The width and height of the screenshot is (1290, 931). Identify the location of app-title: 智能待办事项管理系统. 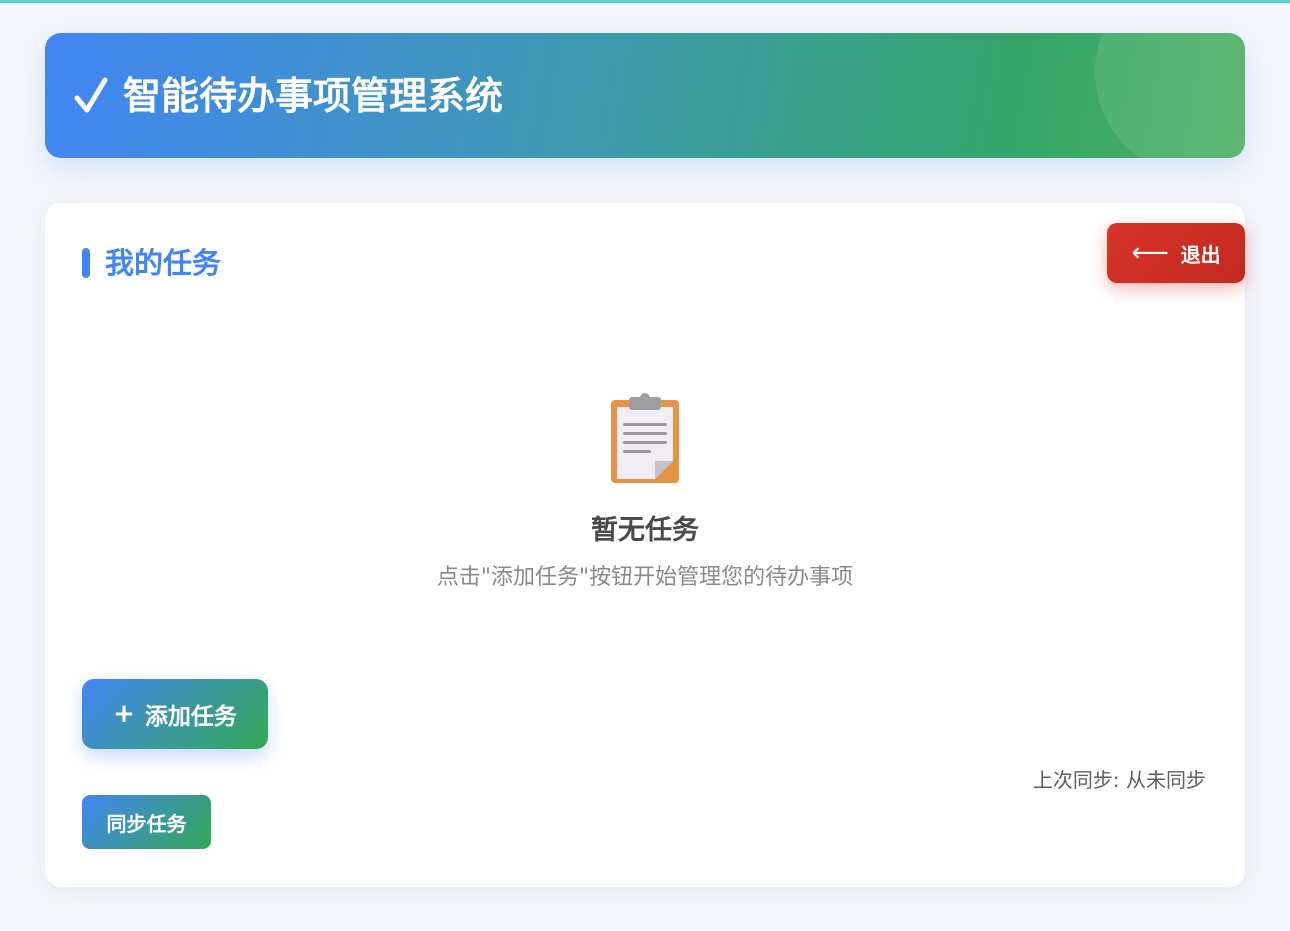
(288, 96).